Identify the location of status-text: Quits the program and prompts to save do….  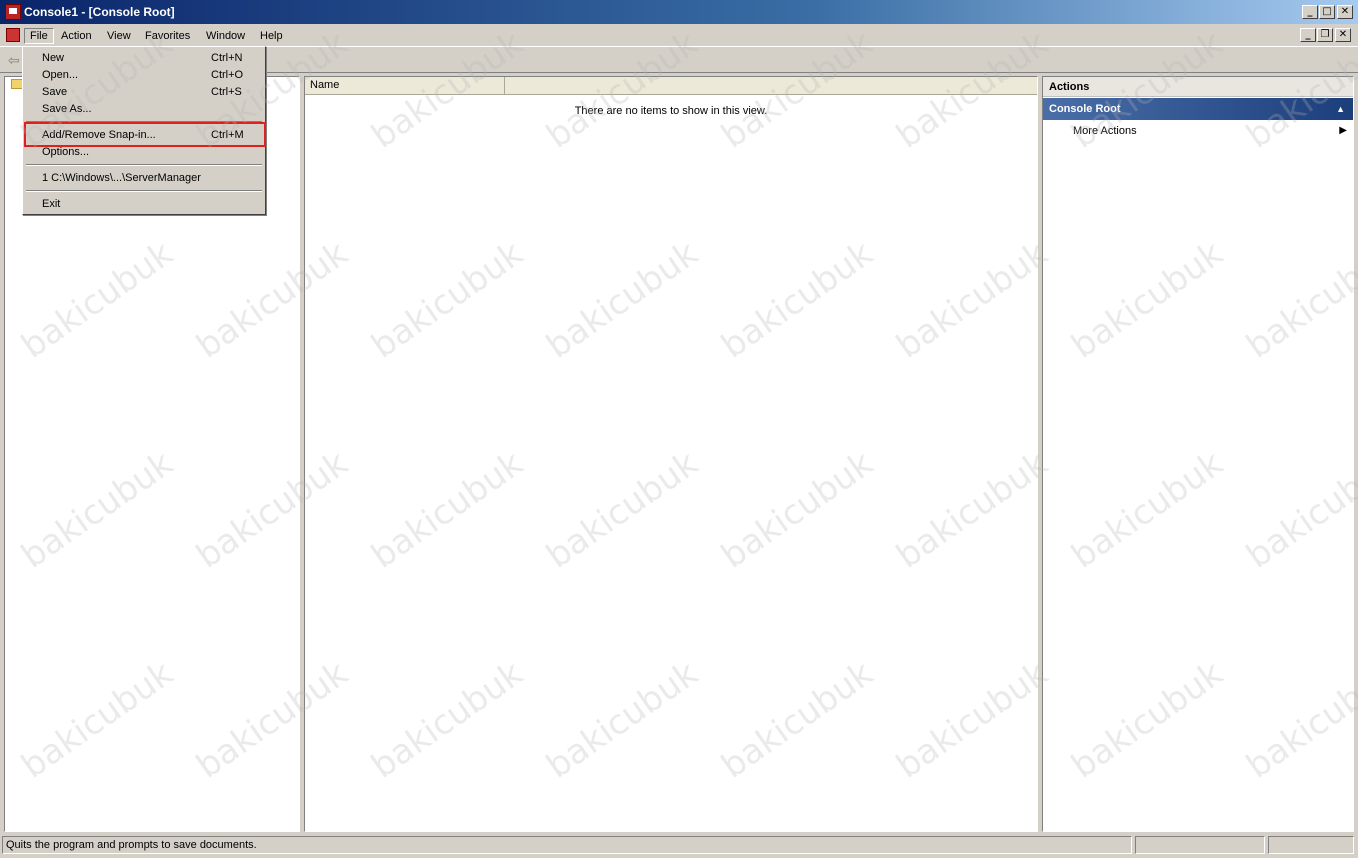
(567, 845).